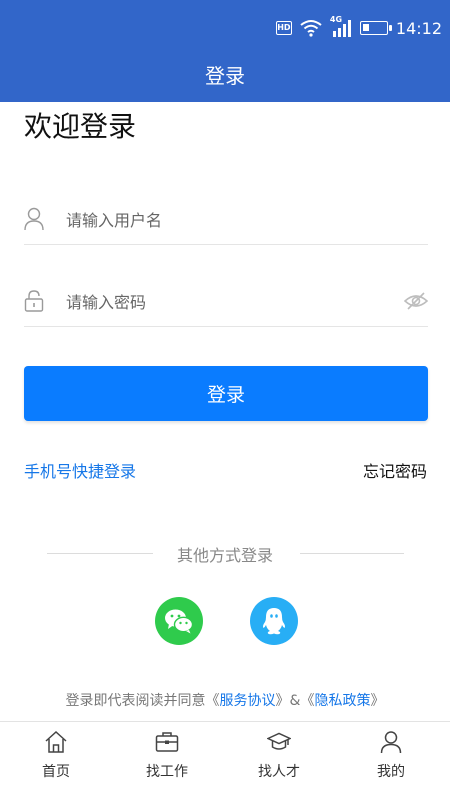 This screenshot has width=450, height=800. I want to click on cell-signal-icon, so click(341, 28).